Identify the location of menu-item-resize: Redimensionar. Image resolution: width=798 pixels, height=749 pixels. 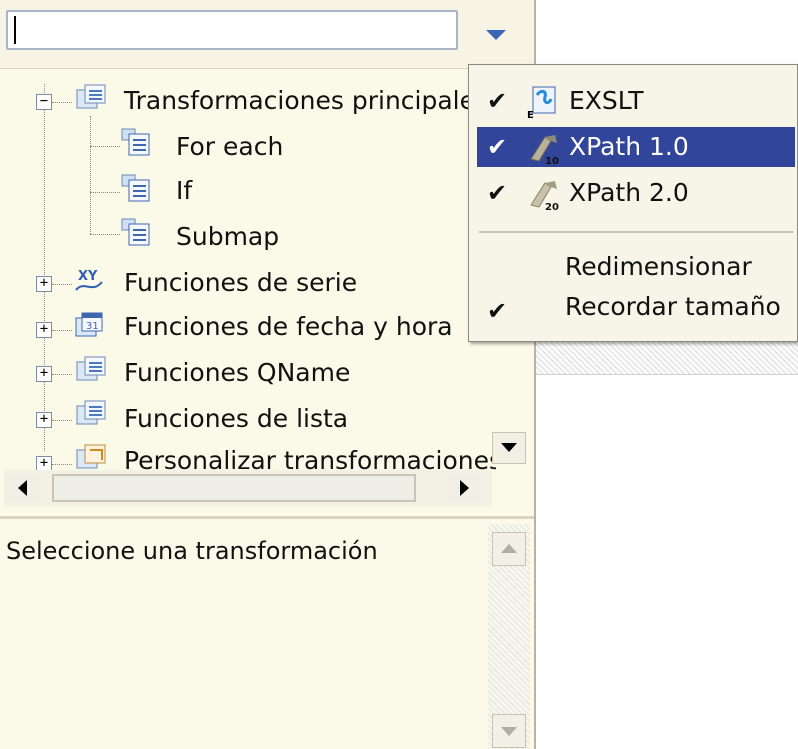
(636, 267).